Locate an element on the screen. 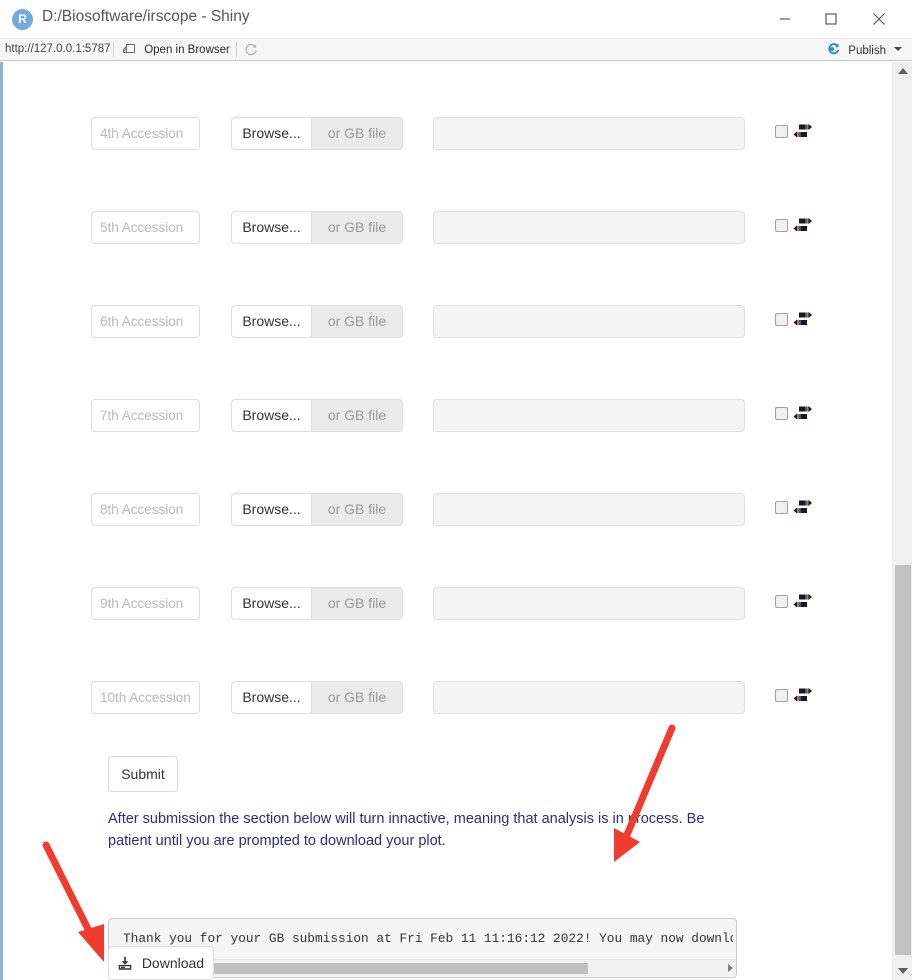 The height and width of the screenshot is (980, 912). publish-button: Publish is located at coordinates (855, 50).